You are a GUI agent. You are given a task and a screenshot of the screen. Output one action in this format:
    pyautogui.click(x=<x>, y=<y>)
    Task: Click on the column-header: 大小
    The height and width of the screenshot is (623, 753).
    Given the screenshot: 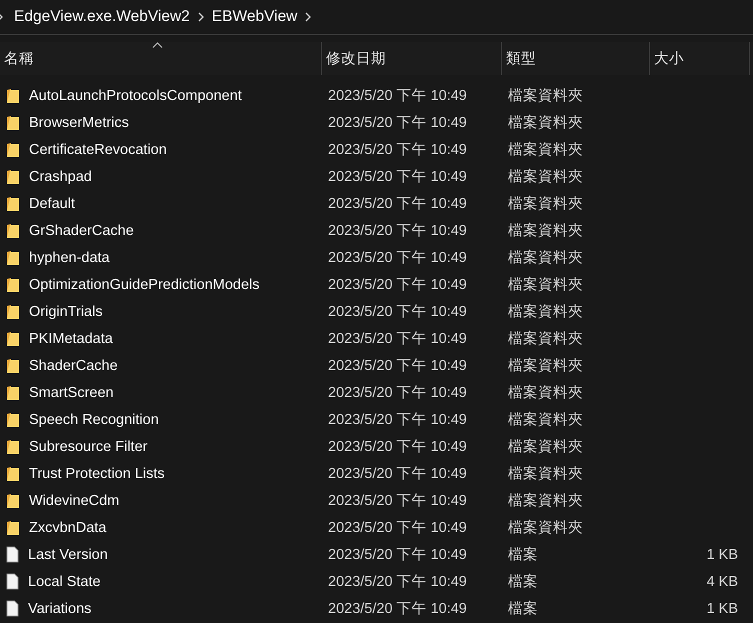 What is the action you would take?
    pyautogui.click(x=700, y=58)
    